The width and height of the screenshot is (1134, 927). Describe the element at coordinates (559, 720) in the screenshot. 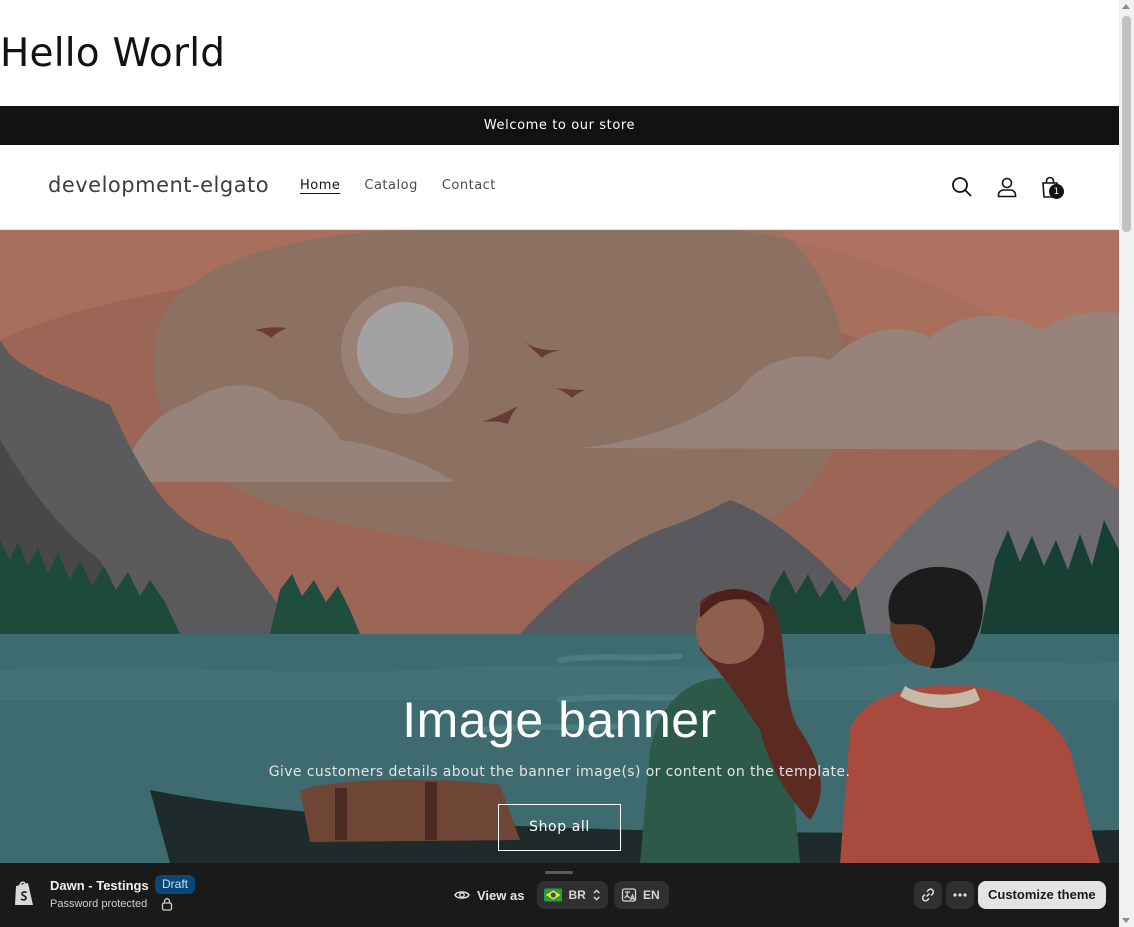

I see `banner-title: Image banner` at that location.